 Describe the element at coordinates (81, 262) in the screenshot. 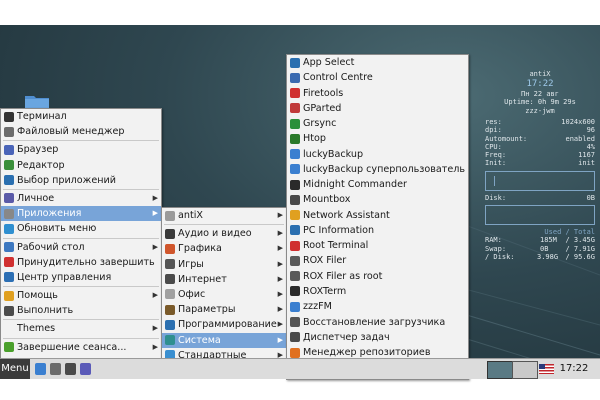

I see `menu-item-force-kill: Принудительно завершить` at that location.